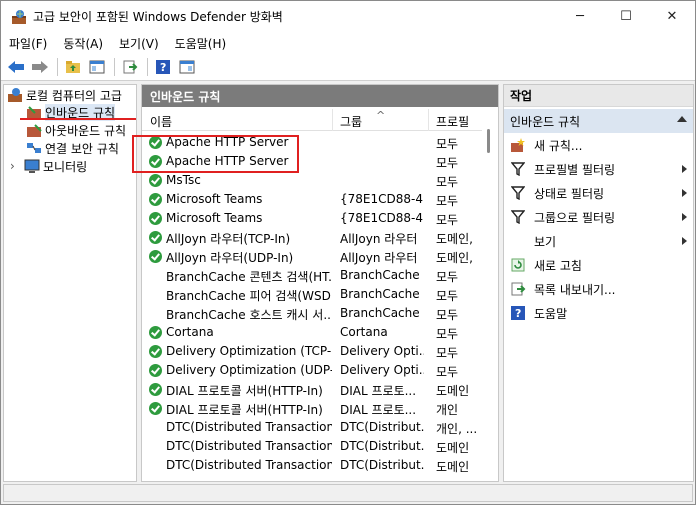 This screenshot has height=505, width=696. Describe the element at coordinates (312, 120) in the screenshot. I see `column-header-row: 이름 그룹 ^ 프로필` at that location.